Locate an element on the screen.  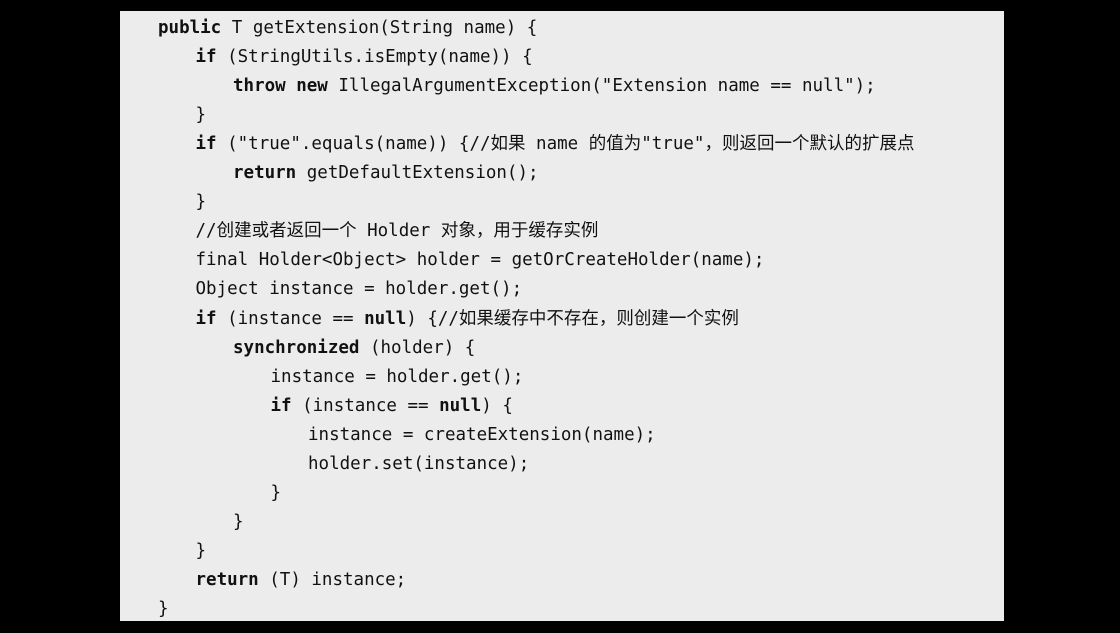
code-keyword: new is located at coordinates (312, 86).